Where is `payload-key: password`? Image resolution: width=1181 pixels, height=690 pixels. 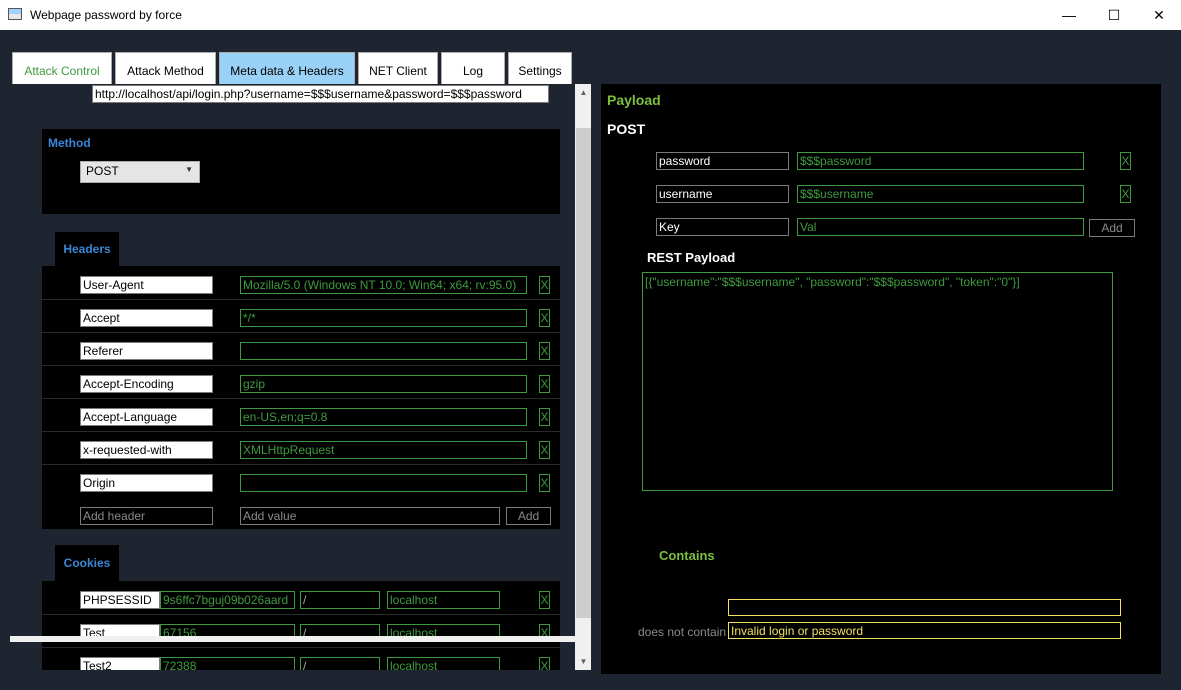 payload-key: password is located at coordinates (722, 161).